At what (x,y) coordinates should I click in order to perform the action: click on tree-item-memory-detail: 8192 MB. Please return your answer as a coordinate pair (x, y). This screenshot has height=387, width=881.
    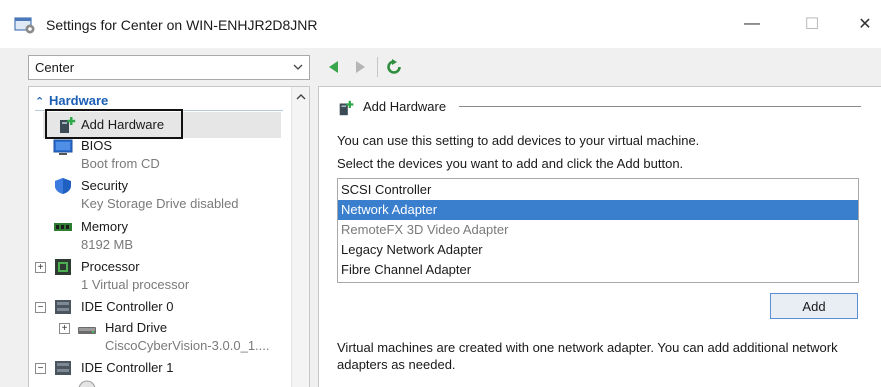
    Looking at the image, I should click on (107, 244).